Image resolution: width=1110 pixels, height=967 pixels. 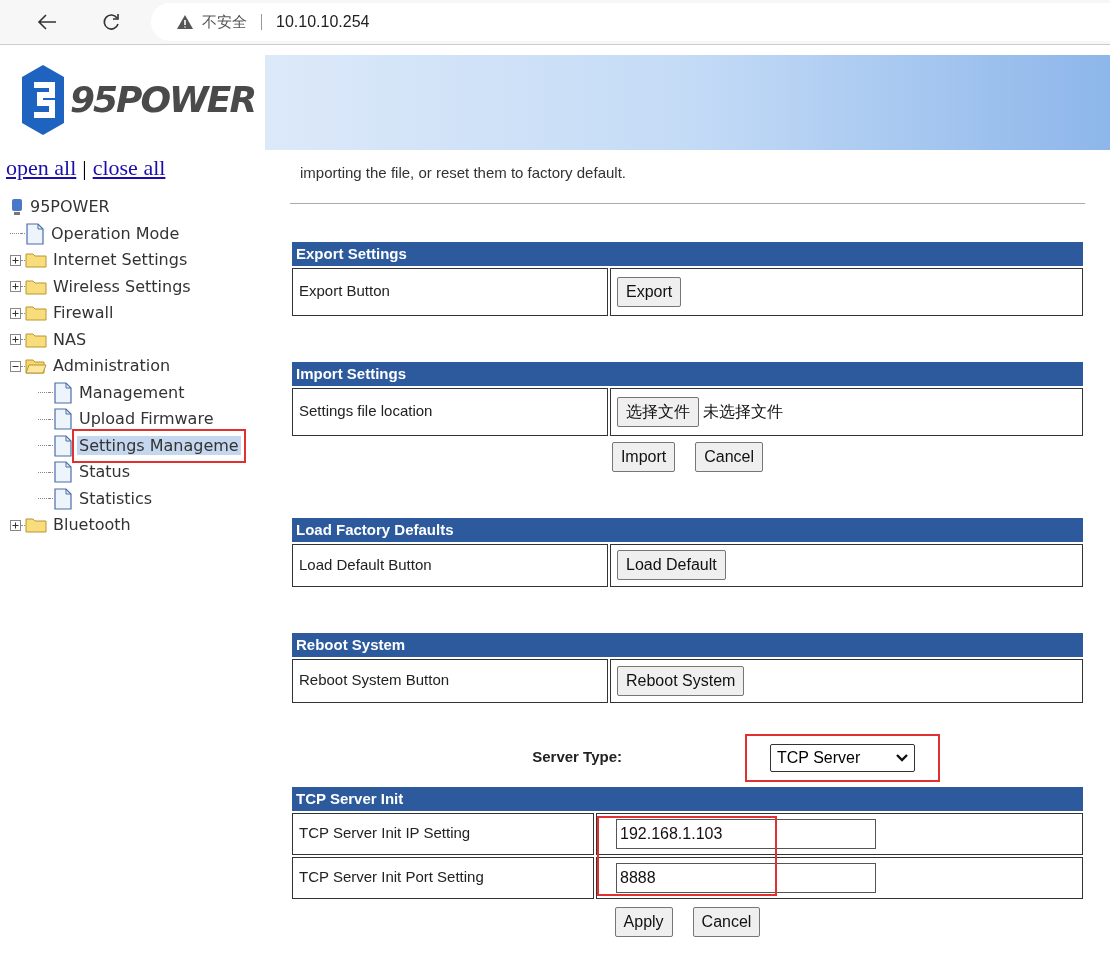 What do you see at coordinates (577, 757) in the screenshot?
I see `server-type-label: Server Type:` at bounding box center [577, 757].